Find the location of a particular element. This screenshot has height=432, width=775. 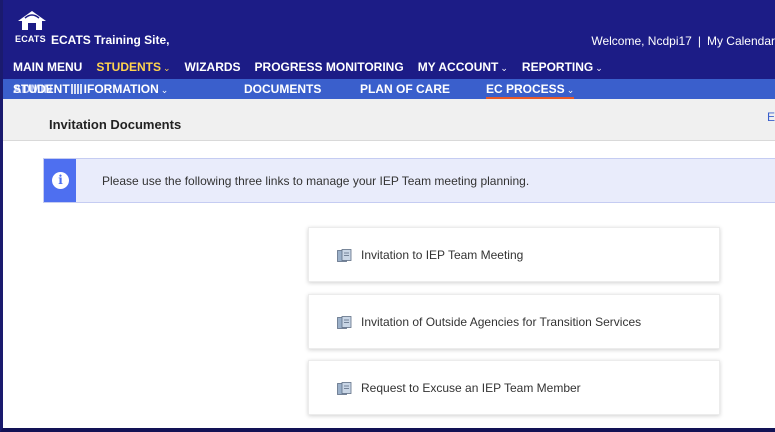

nav-students: STUDENTS ⌄ is located at coordinates (133, 70).